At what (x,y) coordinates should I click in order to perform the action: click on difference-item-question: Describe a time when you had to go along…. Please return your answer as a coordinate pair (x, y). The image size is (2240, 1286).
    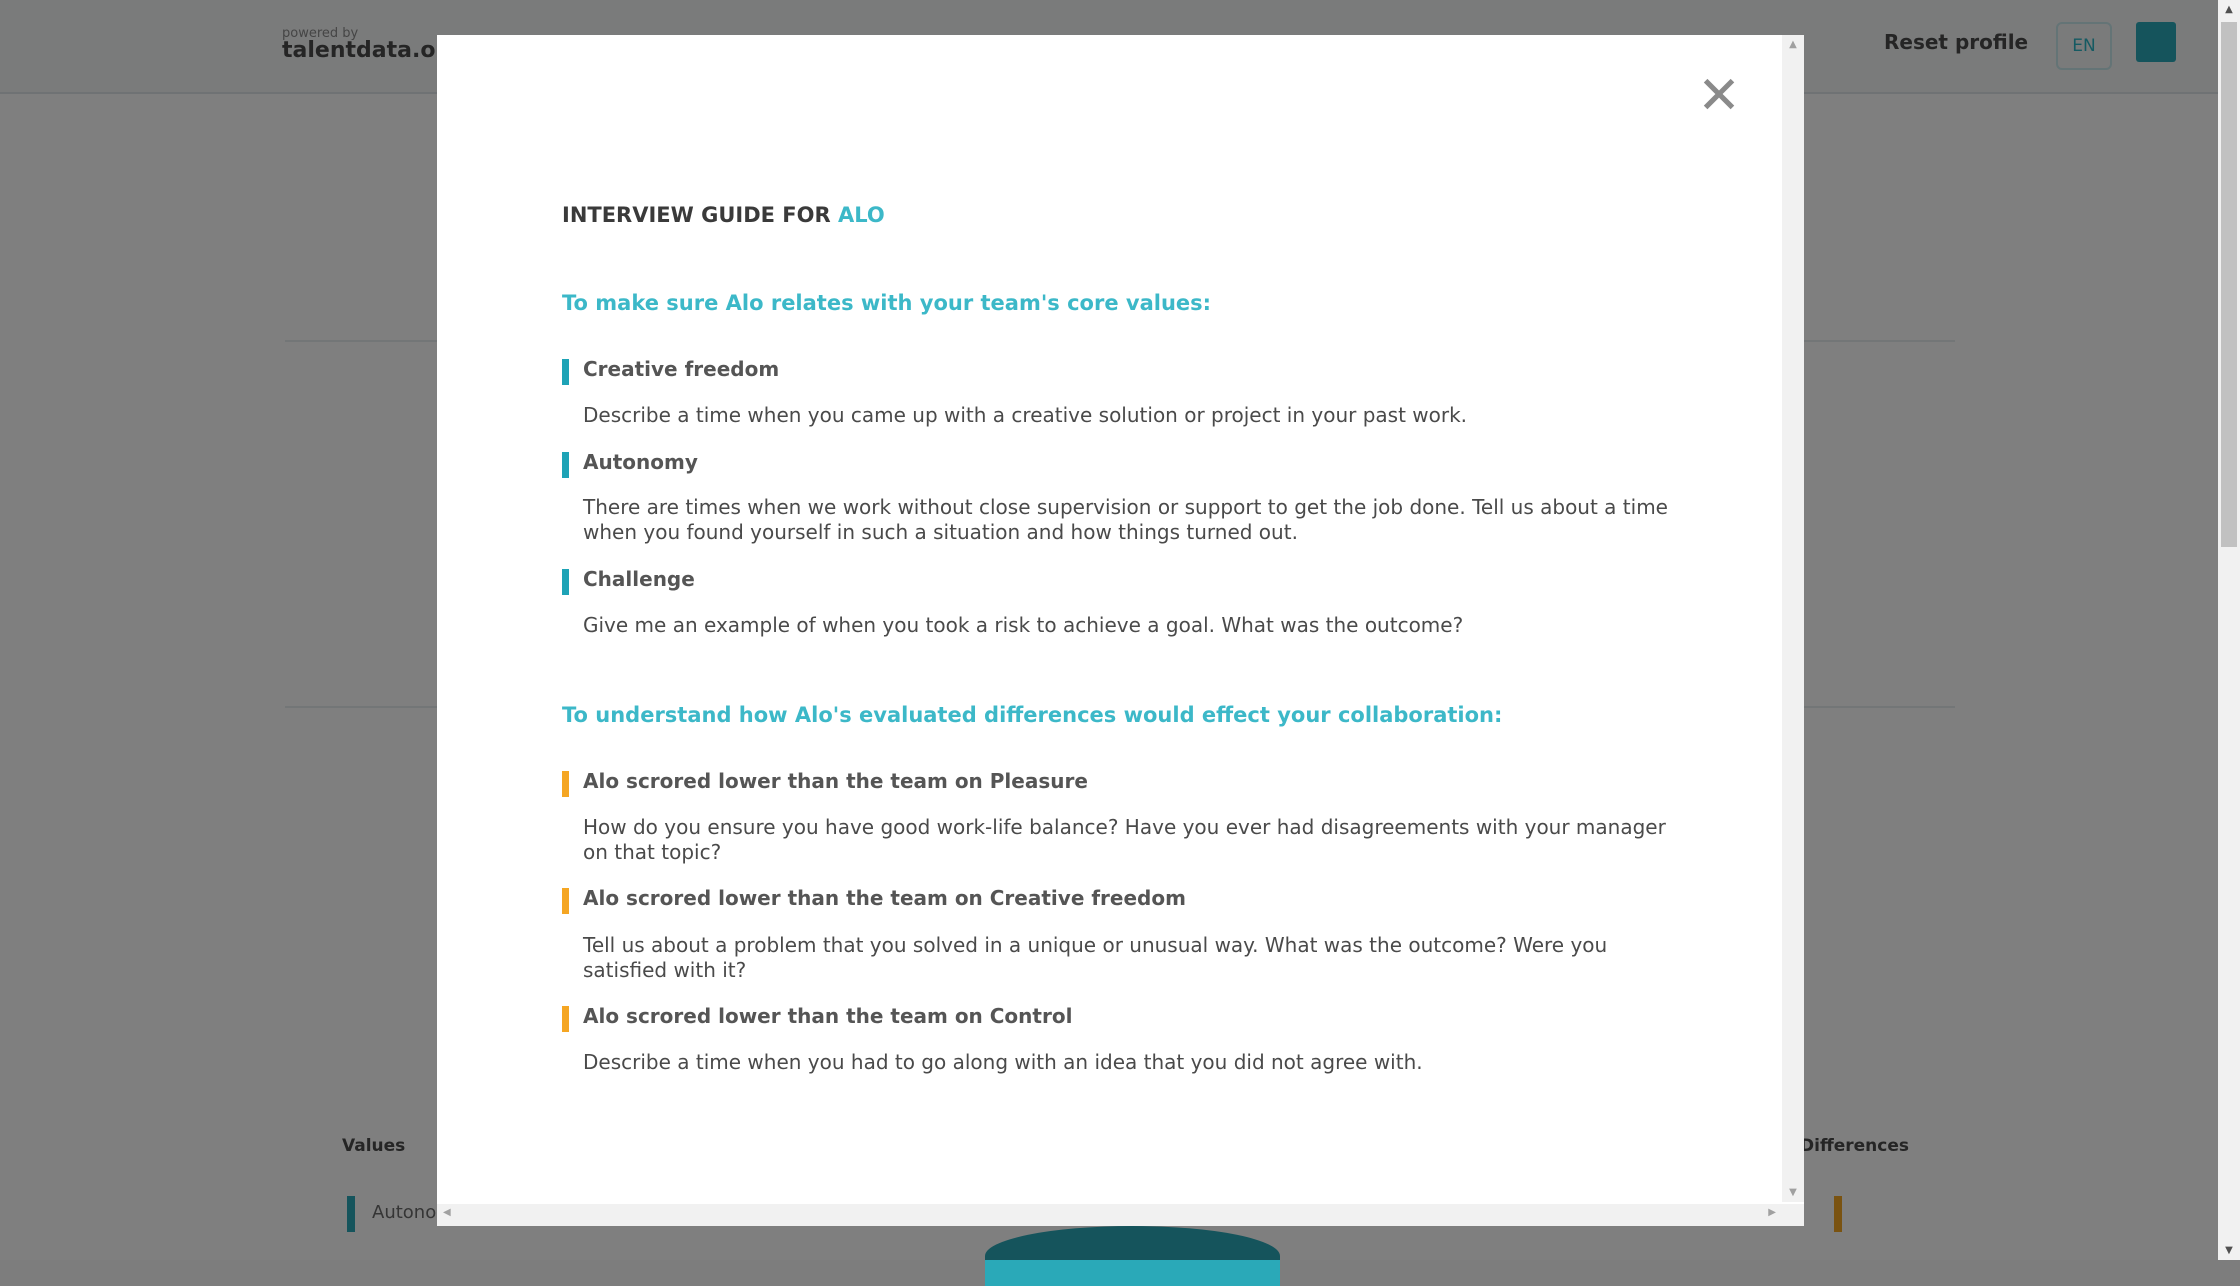
    Looking at the image, I should click on (1003, 1062).